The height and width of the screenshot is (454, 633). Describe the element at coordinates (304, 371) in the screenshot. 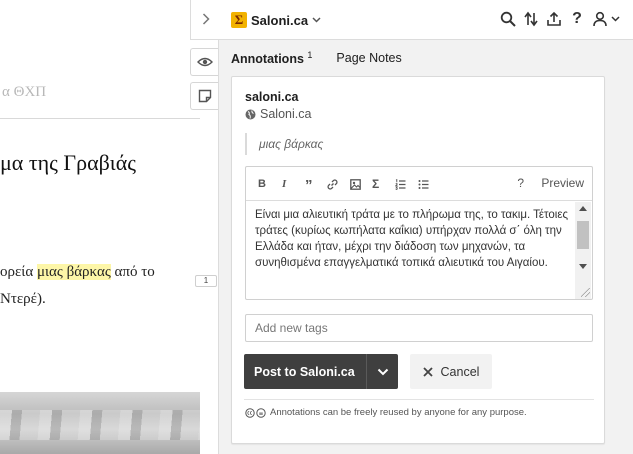

I see `post-button-label: Post to Saloni.ca` at that location.